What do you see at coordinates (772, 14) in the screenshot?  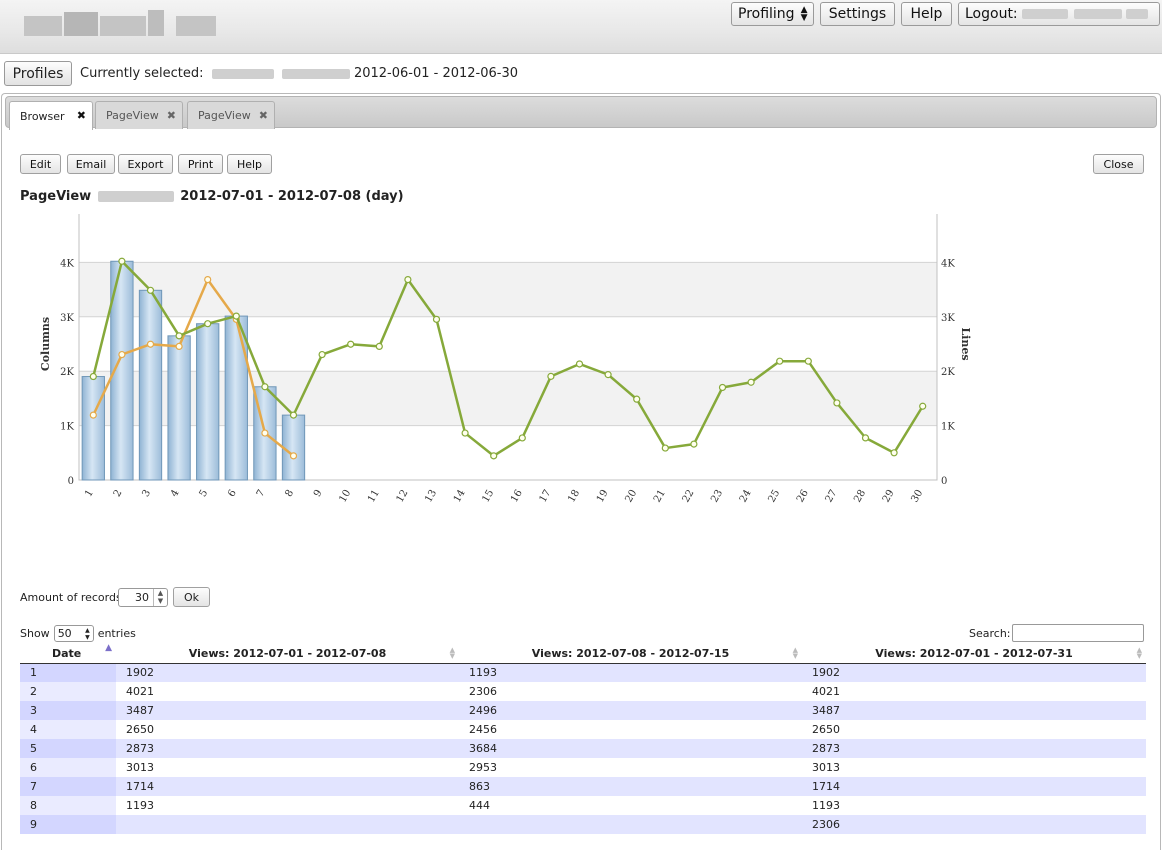 I see `profiling-select: Profiling ▲ ▼` at bounding box center [772, 14].